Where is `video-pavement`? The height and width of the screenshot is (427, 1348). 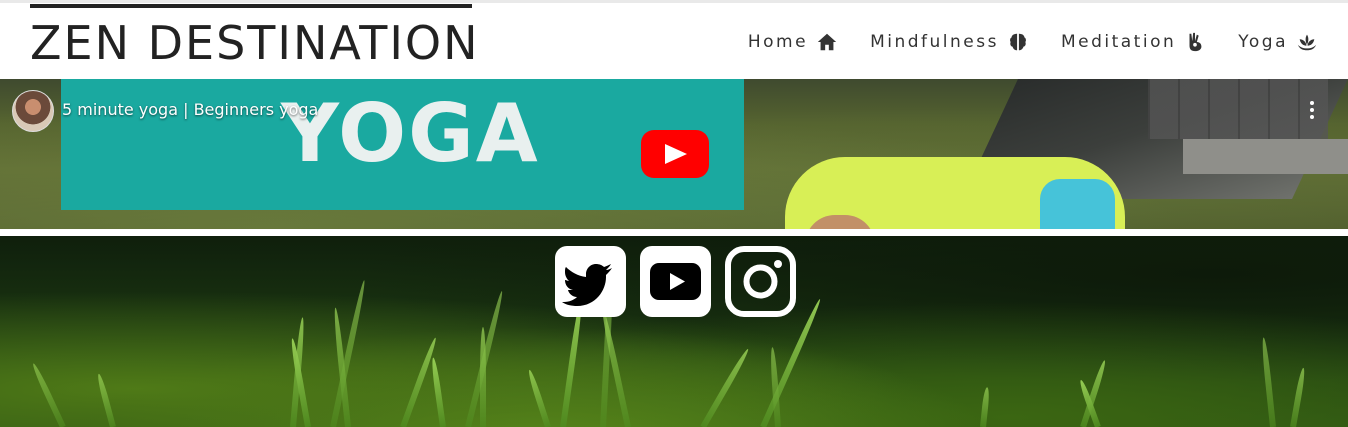 video-pavement is located at coordinates (1265, 156).